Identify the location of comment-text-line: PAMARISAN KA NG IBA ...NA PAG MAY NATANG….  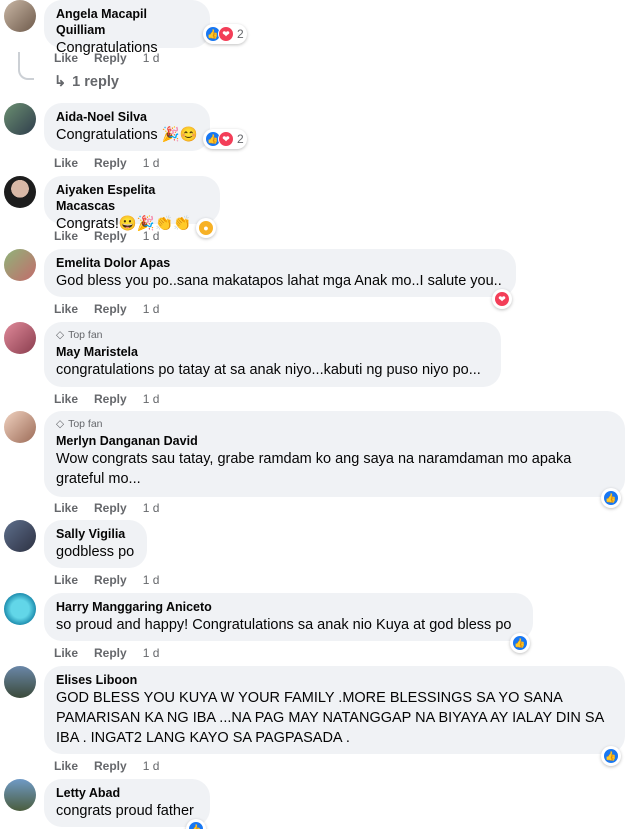
(330, 718).